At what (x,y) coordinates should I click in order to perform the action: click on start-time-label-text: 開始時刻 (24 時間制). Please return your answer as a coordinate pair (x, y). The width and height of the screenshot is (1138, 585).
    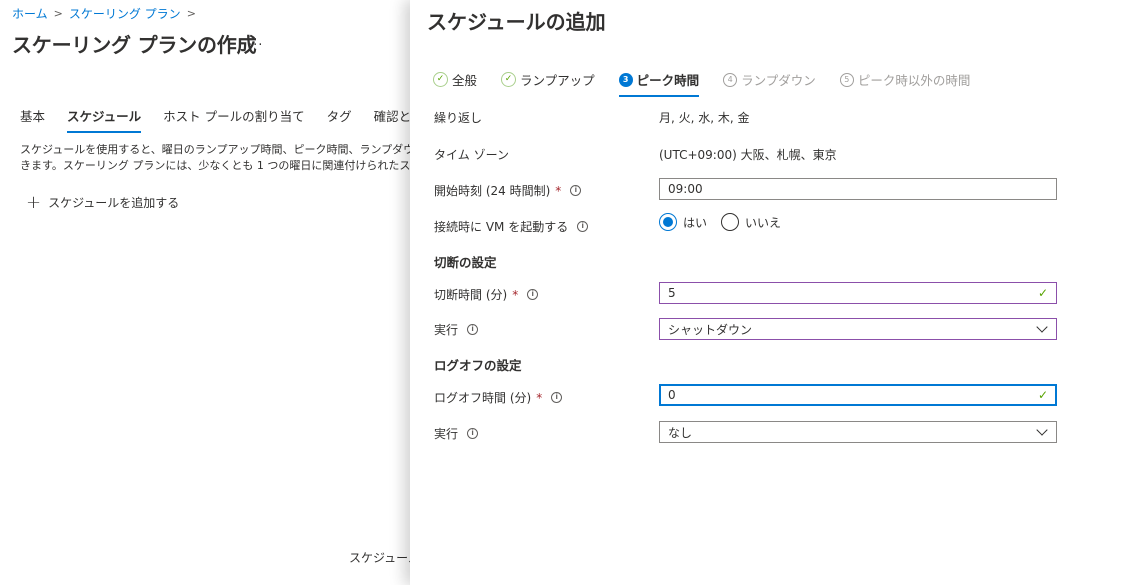
    Looking at the image, I should click on (492, 191).